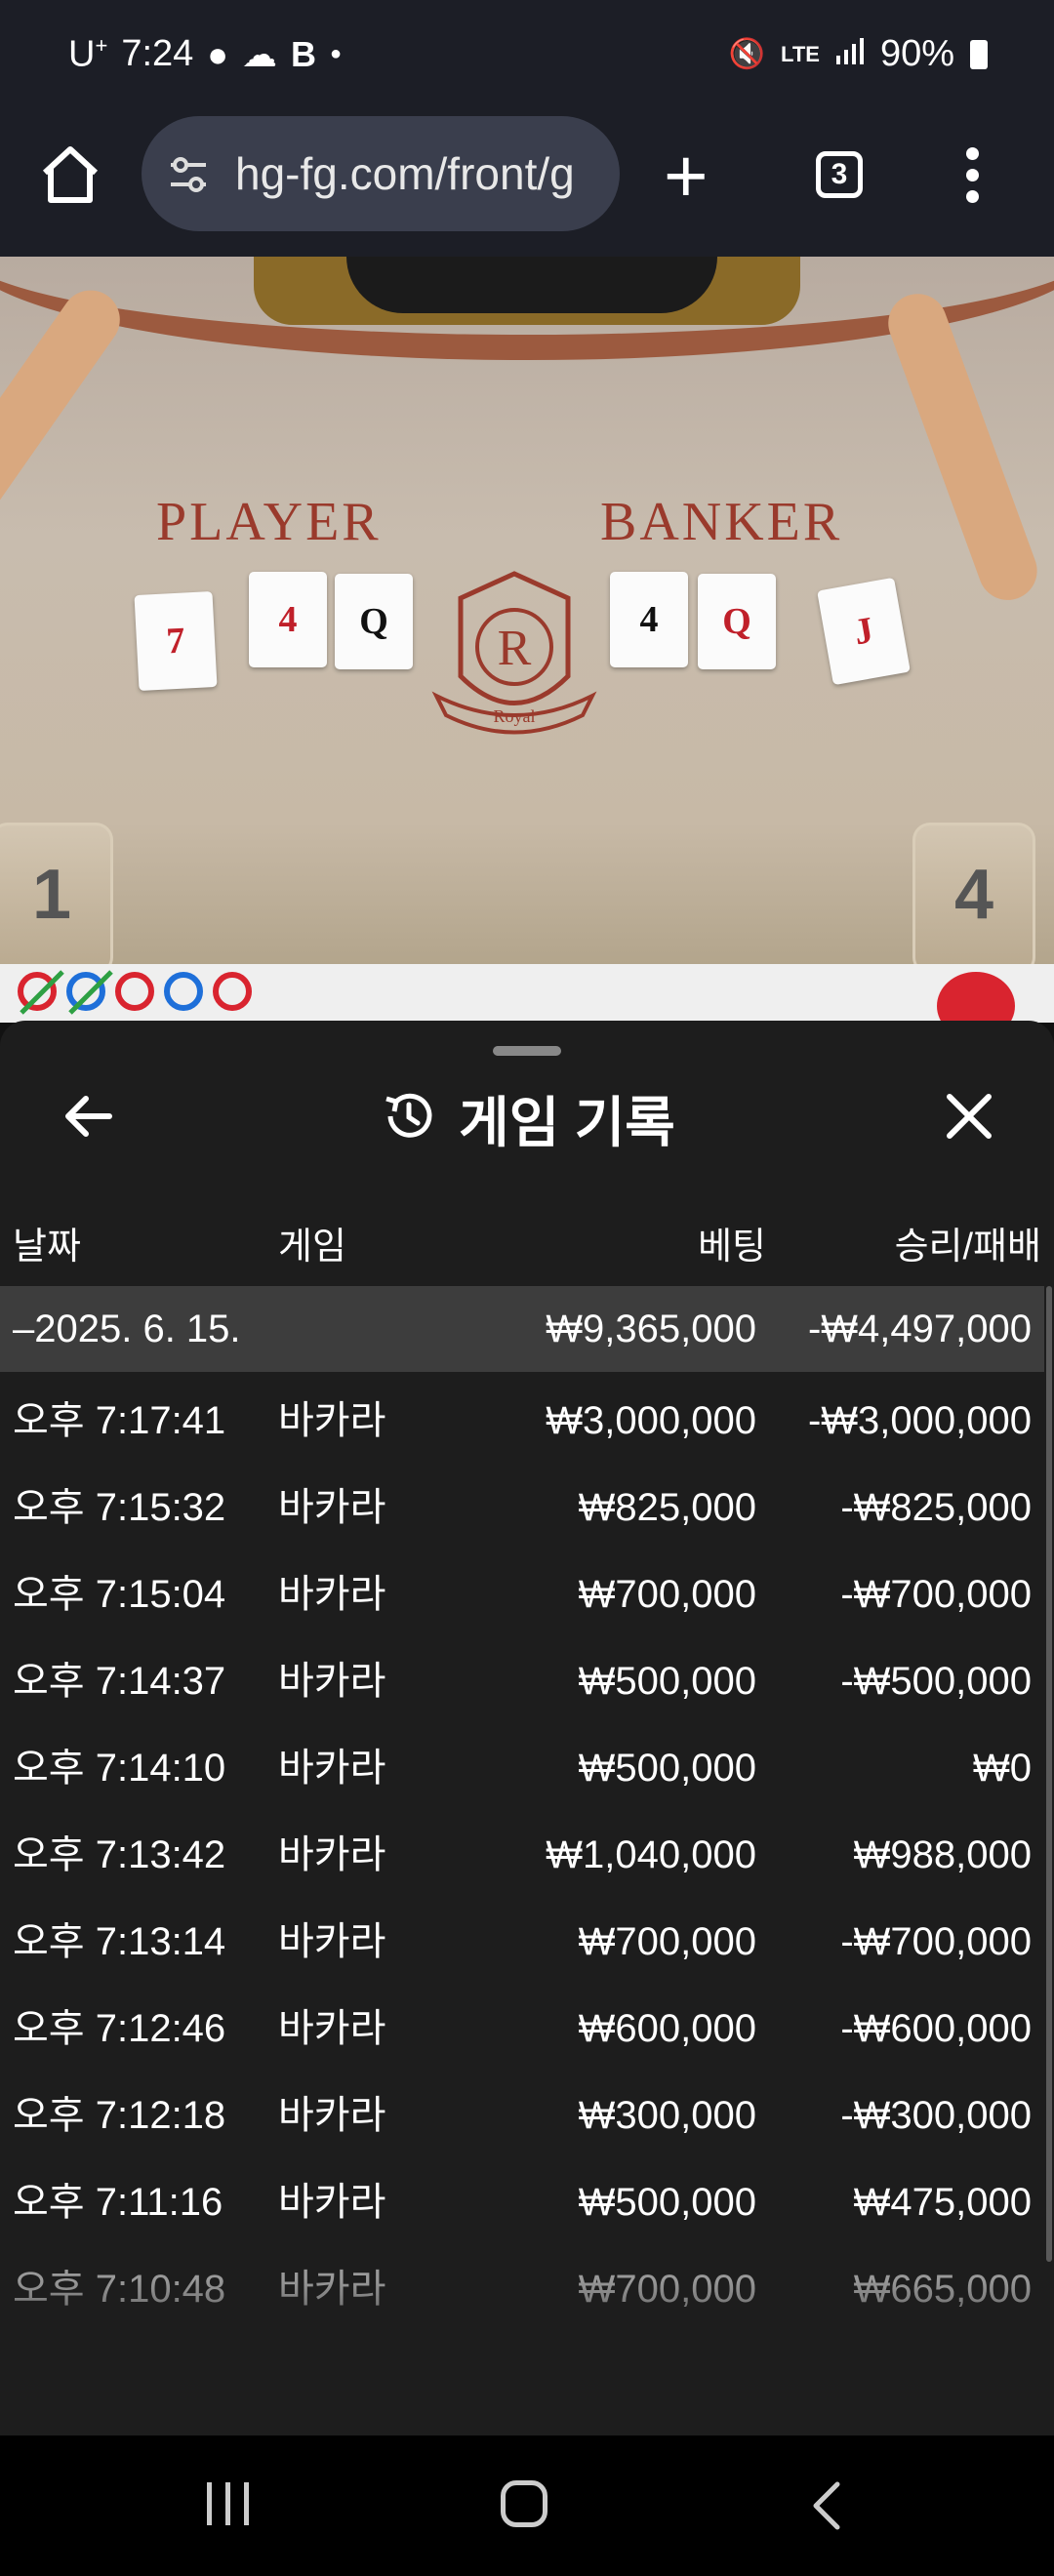 This screenshot has width=1054, height=2576. Describe the element at coordinates (522, 2110) in the screenshot. I see `table-row: 오후 7:12:18 바카라 ₩300,000 -₩300,000` at that location.